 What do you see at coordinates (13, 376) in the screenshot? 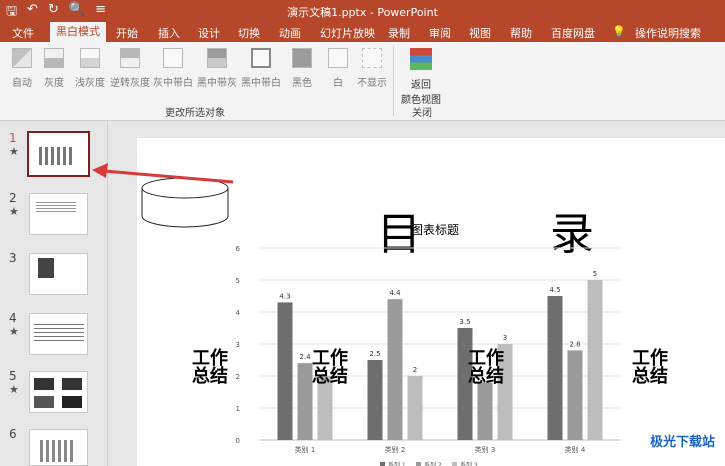
I see `thumb-number: 5` at bounding box center [13, 376].